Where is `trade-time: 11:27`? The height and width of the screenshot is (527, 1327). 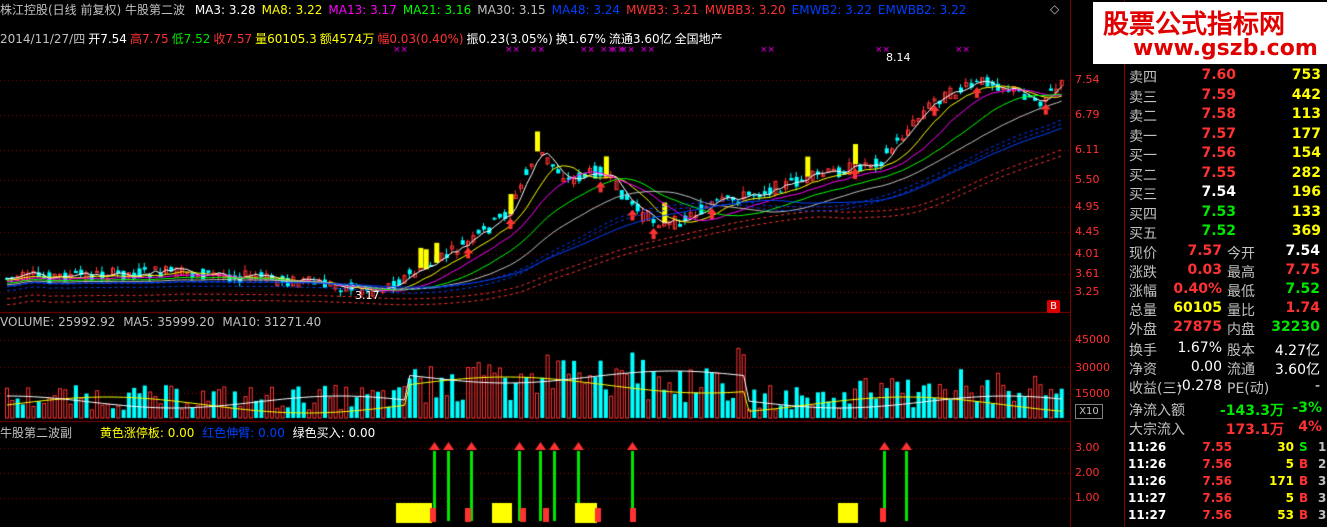 trade-time: 11:27 is located at coordinates (1147, 515).